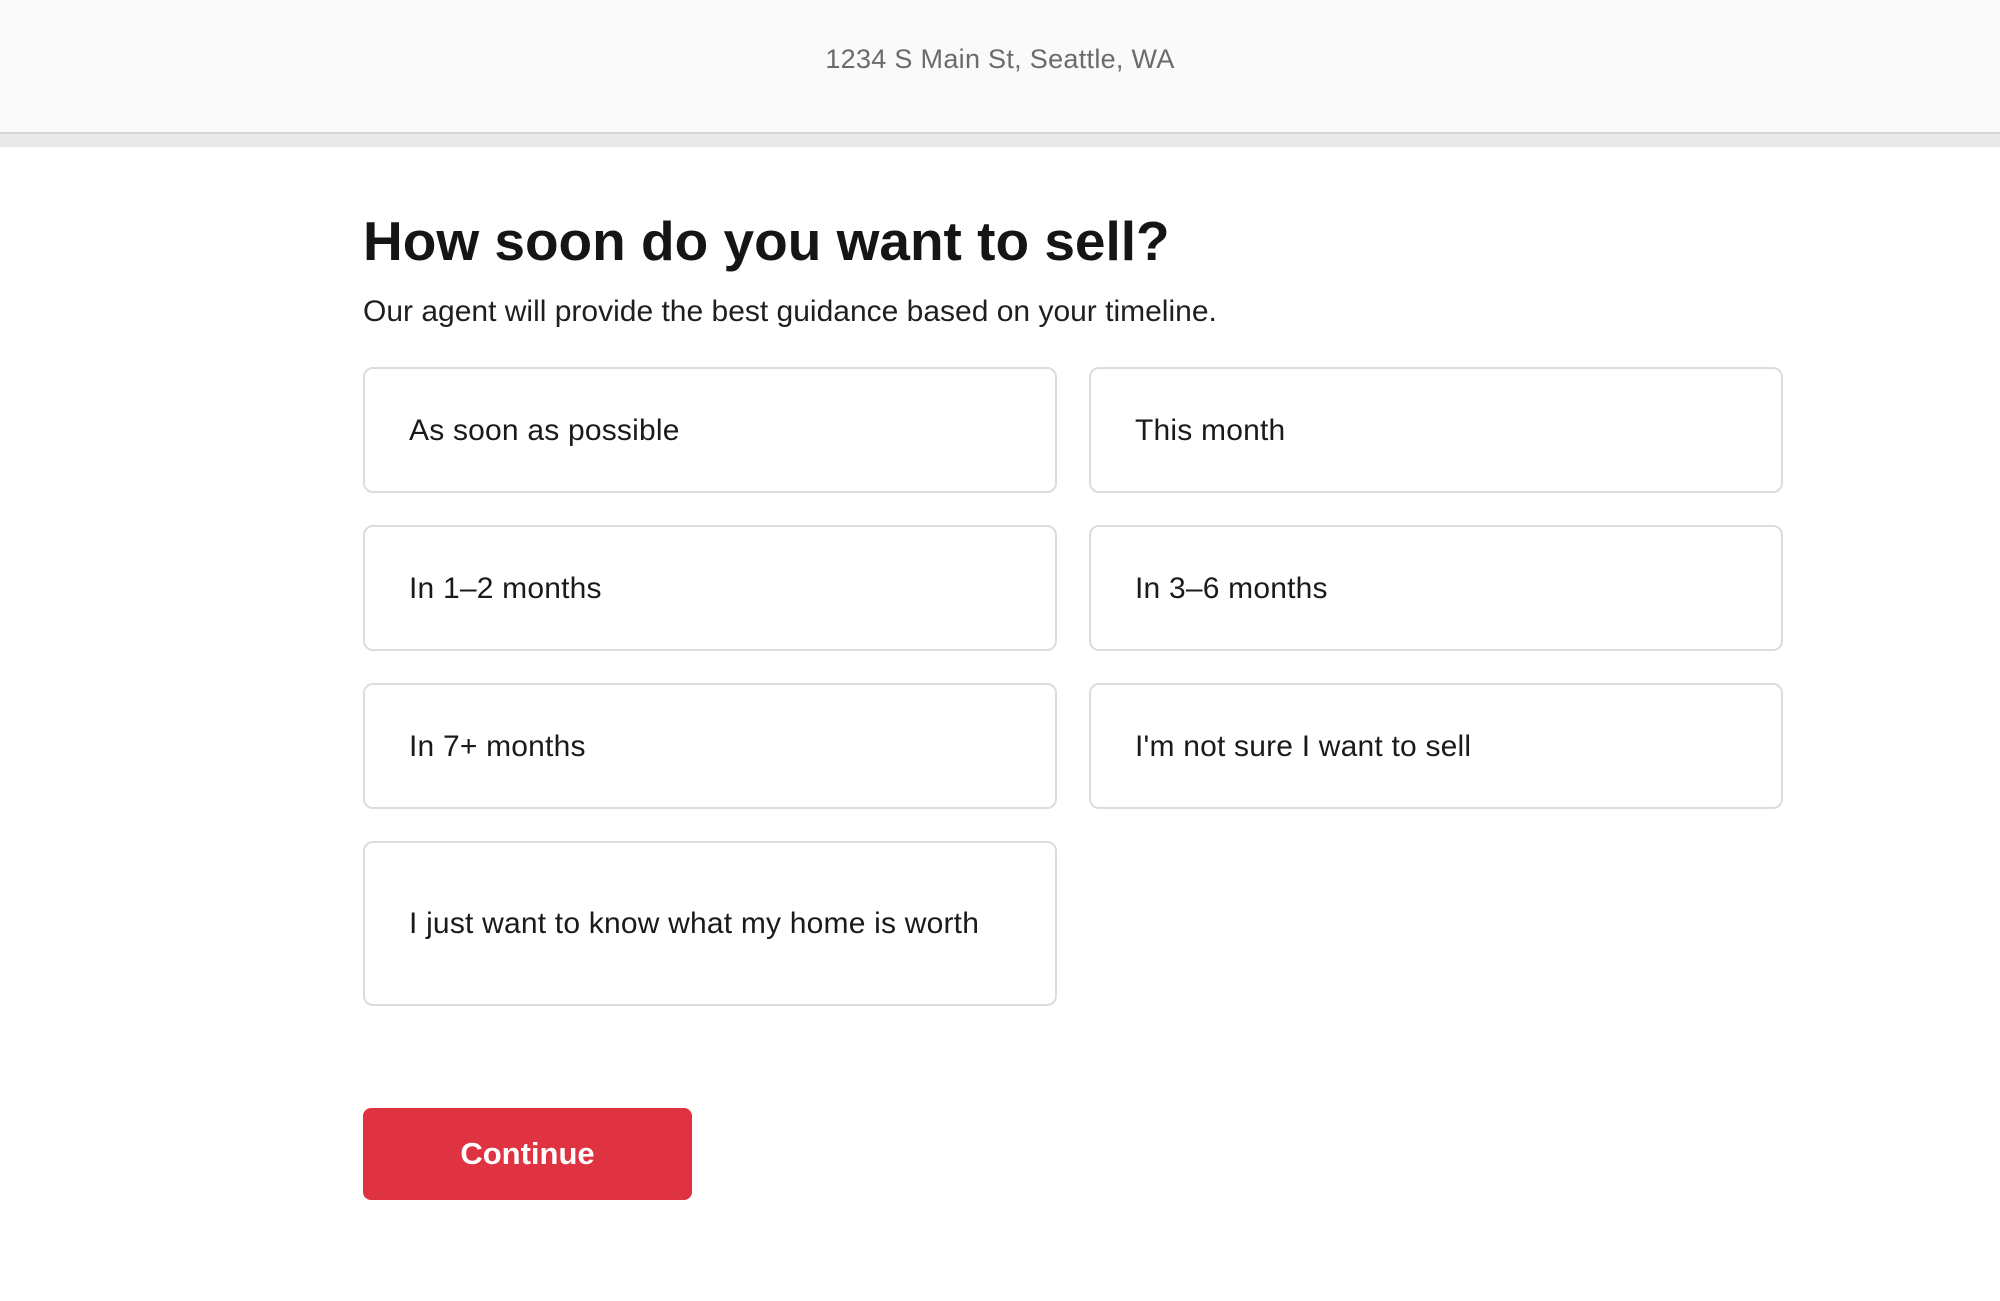 The width and height of the screenshot is (2000, 1301). What do you see at coordinates (1436, 430) in the screenshot?
I see `option-this-month: This month` at bounding box center [1436, 430].